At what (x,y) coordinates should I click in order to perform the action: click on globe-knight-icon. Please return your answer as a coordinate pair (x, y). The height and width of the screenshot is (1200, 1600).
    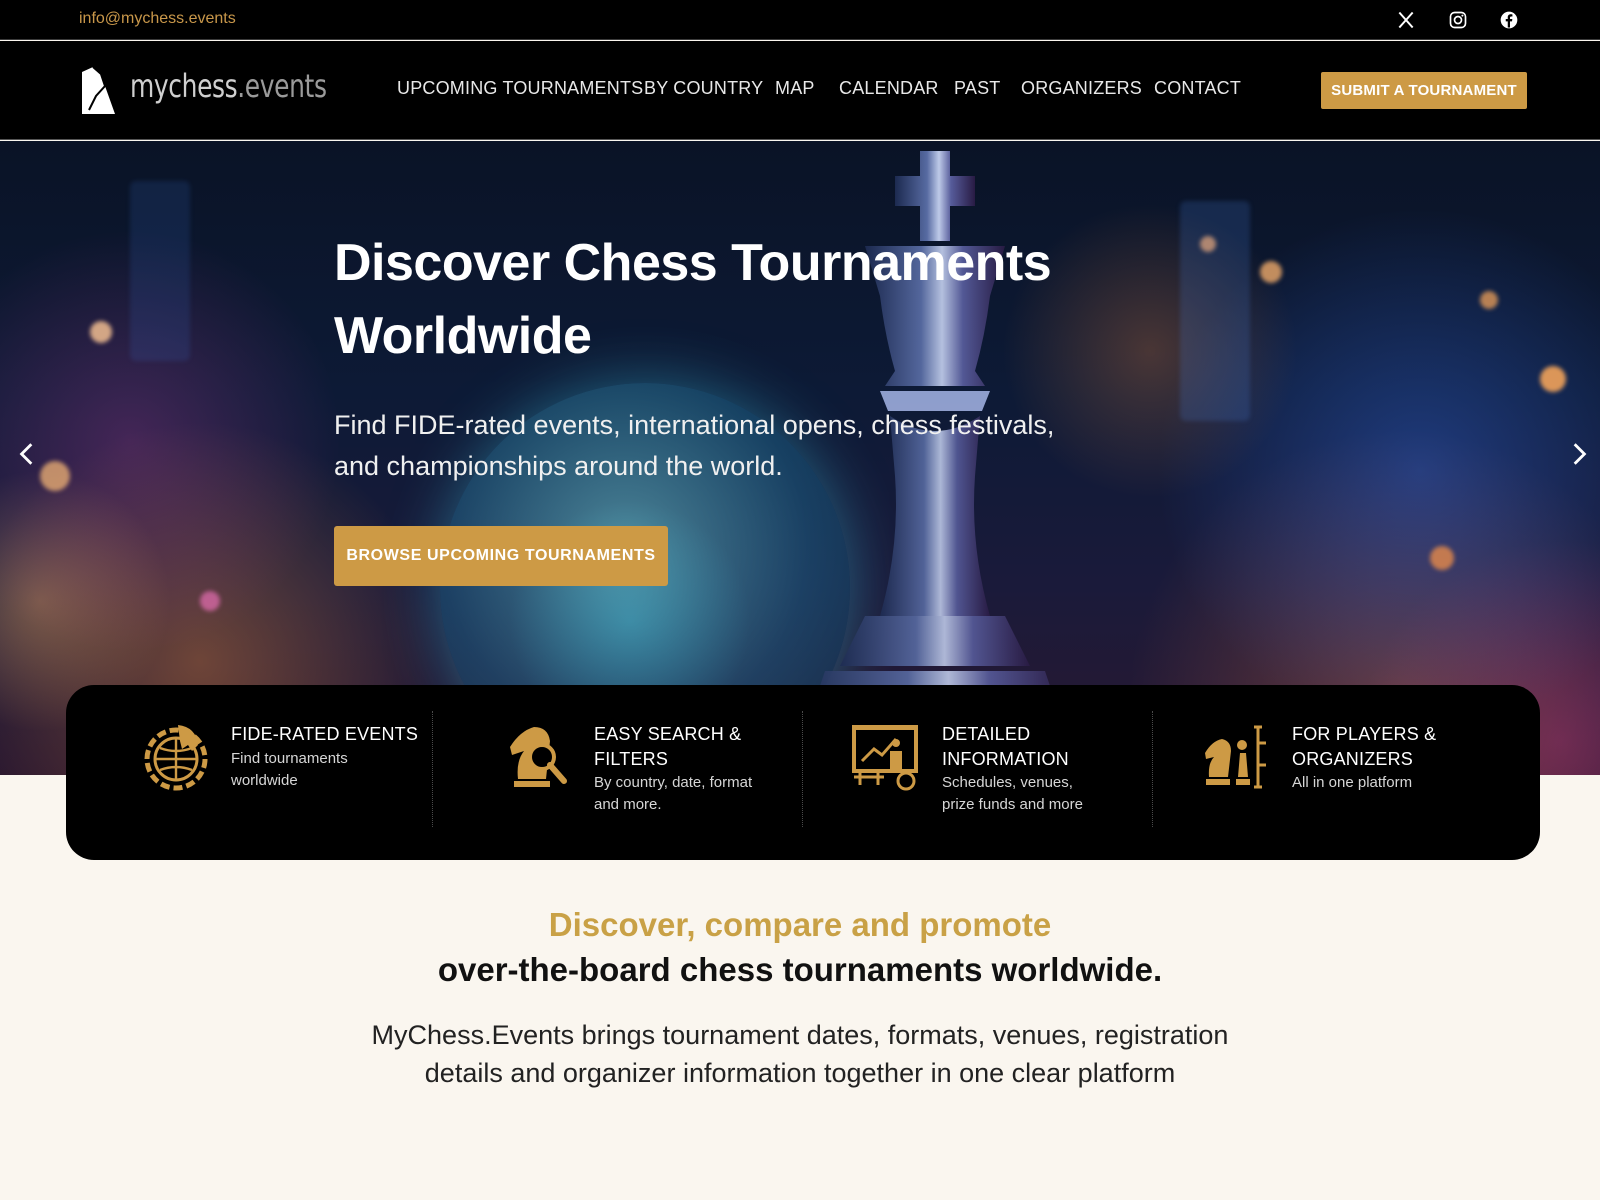
    Looking at the image, I should click on (176, 758).